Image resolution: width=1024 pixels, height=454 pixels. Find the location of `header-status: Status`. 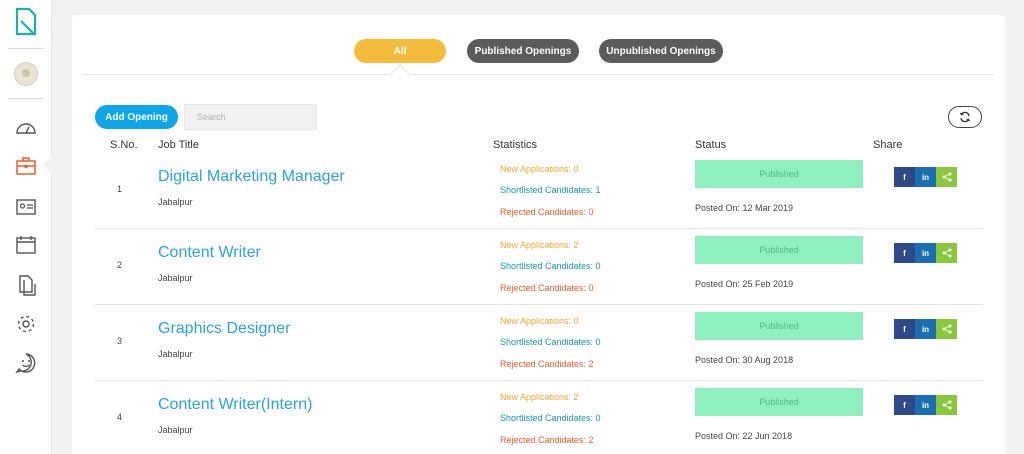

header-status: Status is located at coordinates (711, 145).